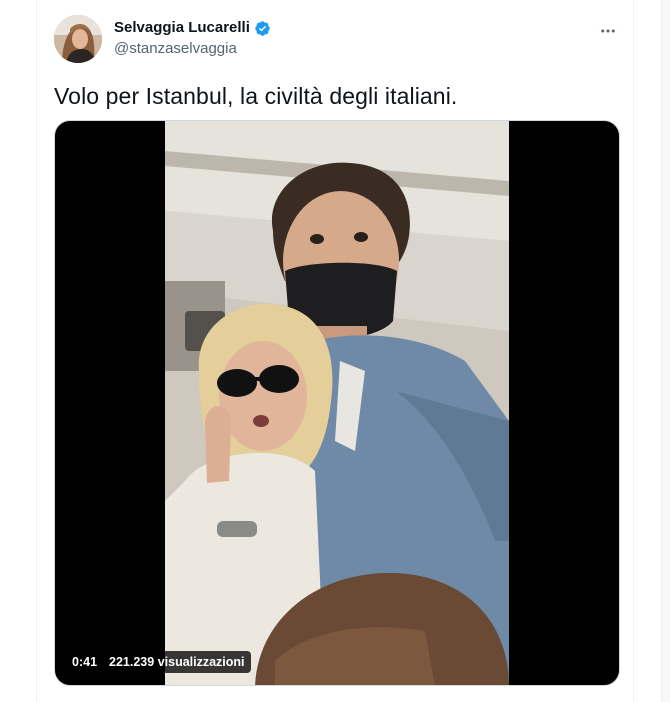  I want to click on author-display-name: Selvaggia Lucarelli, so click(182, 28).